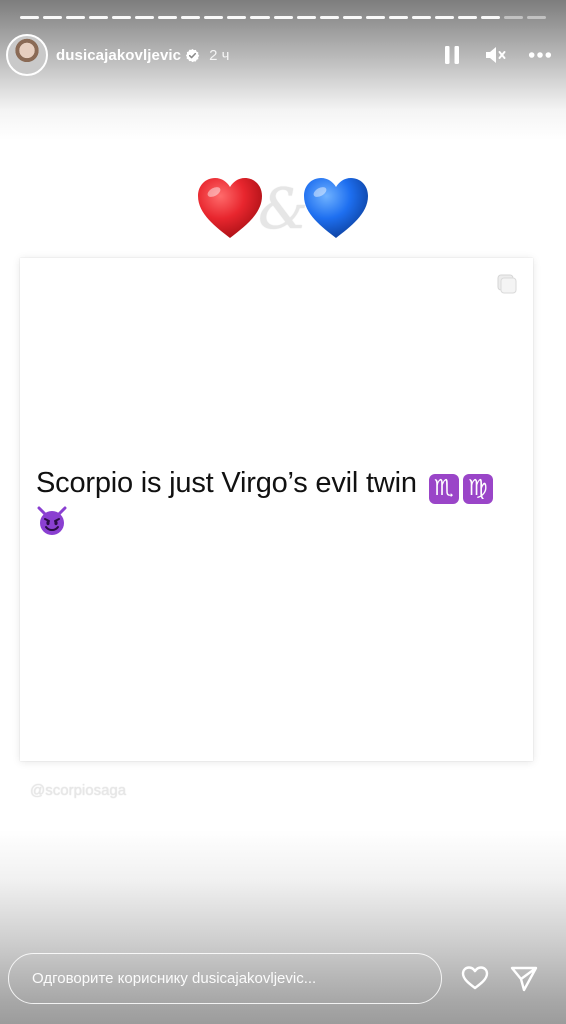 The image size is (566, 1024). Describe the element at coordinates (193, 55) in the screenshot. I see `verified-badge-icon` at that location.